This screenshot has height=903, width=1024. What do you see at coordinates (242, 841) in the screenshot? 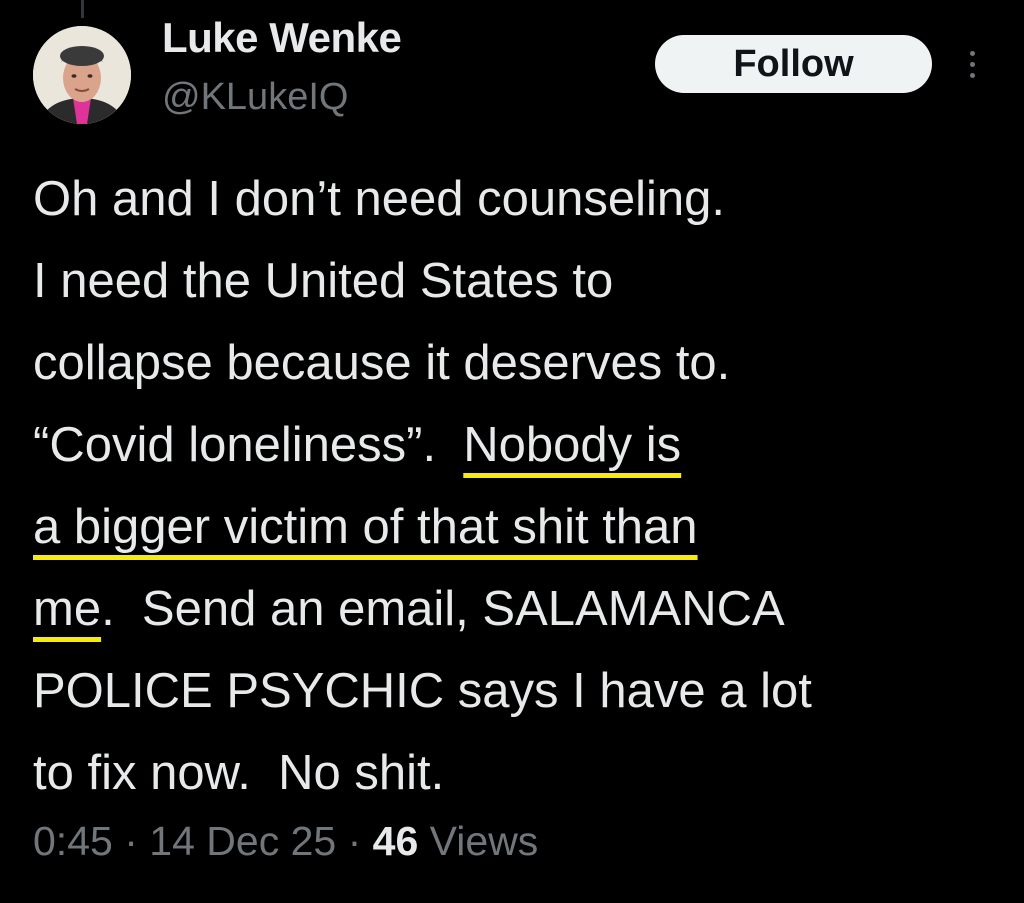
I see `tweet-date: 14 Dec 25` at bounding box center [242, 841].